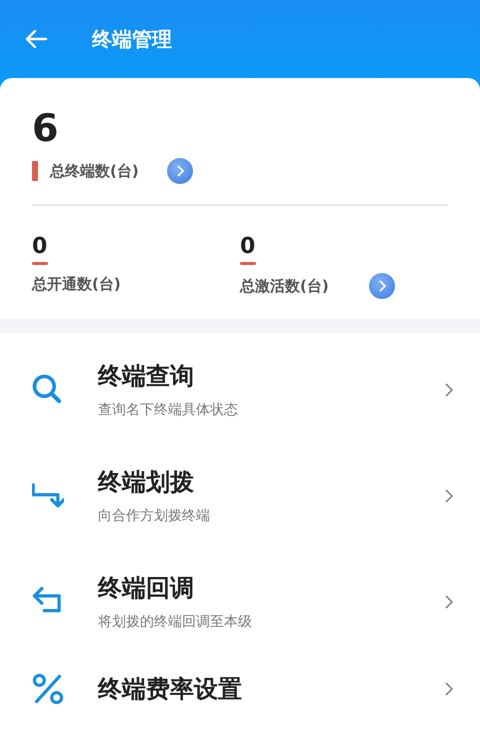 Image resolution: width=480 pixels, height=747 pixels. Describe the element at coordinates (94, 171) in the screenshot. I see `total-label: 总终端数(台)` at that location.